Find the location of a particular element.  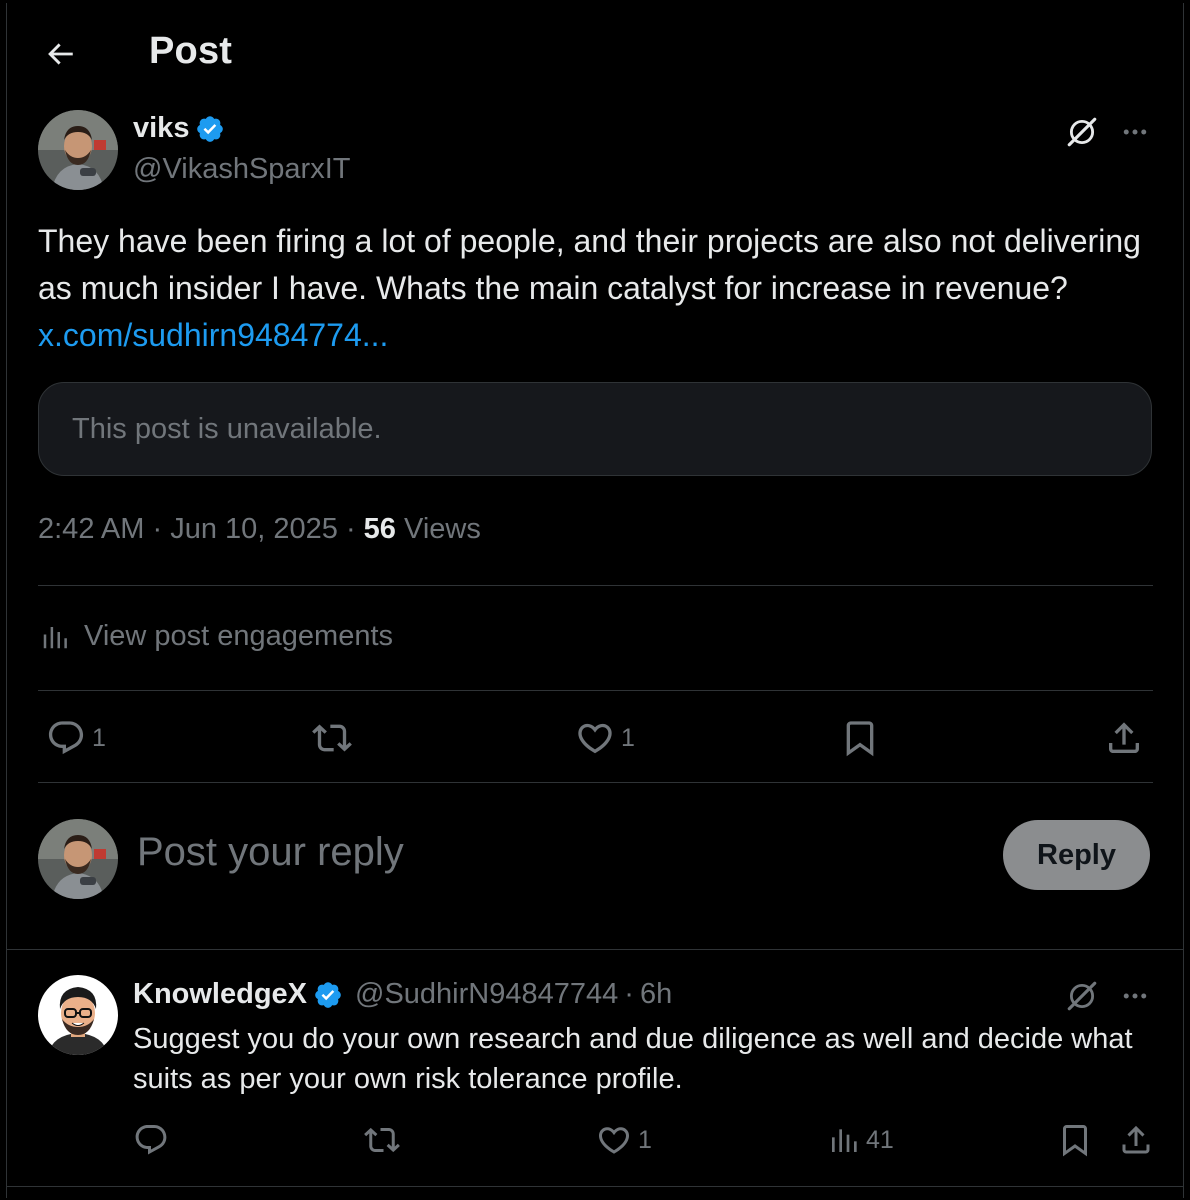

composer-avatar is located at coordinates (78, 859).